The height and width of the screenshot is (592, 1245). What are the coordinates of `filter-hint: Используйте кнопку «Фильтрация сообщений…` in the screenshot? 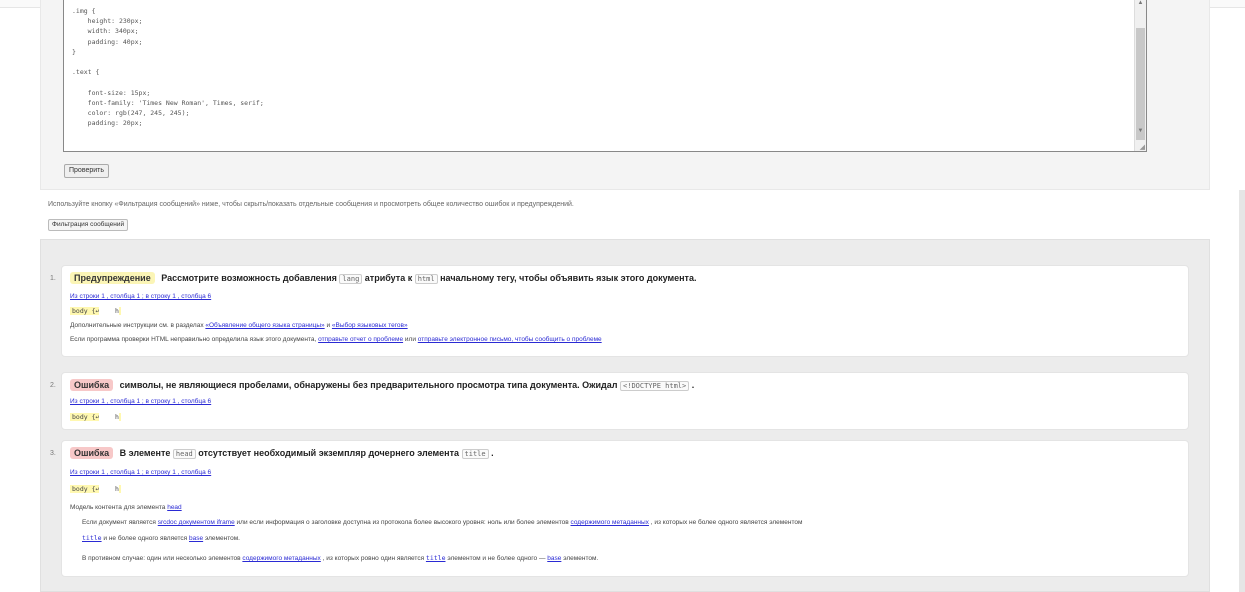 It's located at (311, 204).